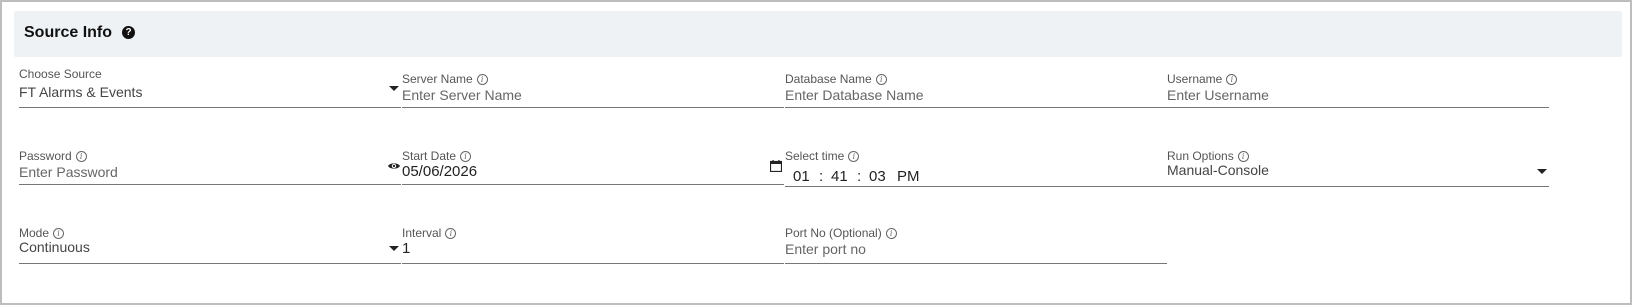 This screenshot has width=1632, height=305. Describe the element at coordinates (437, 156) in the screenshot. I see `start-date-label: Start Date i` at that location.